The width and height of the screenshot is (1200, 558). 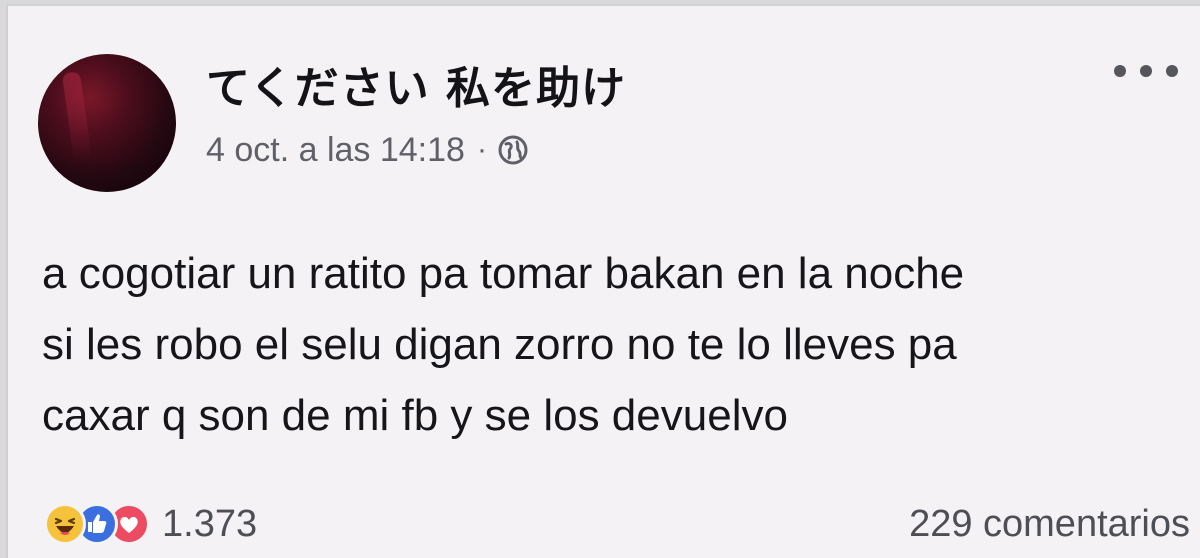 What do you see at coordinates (1049, 524) in the screenshot?
I see `comments-count: 229 comentarios` at bounding box center [1049, 524].